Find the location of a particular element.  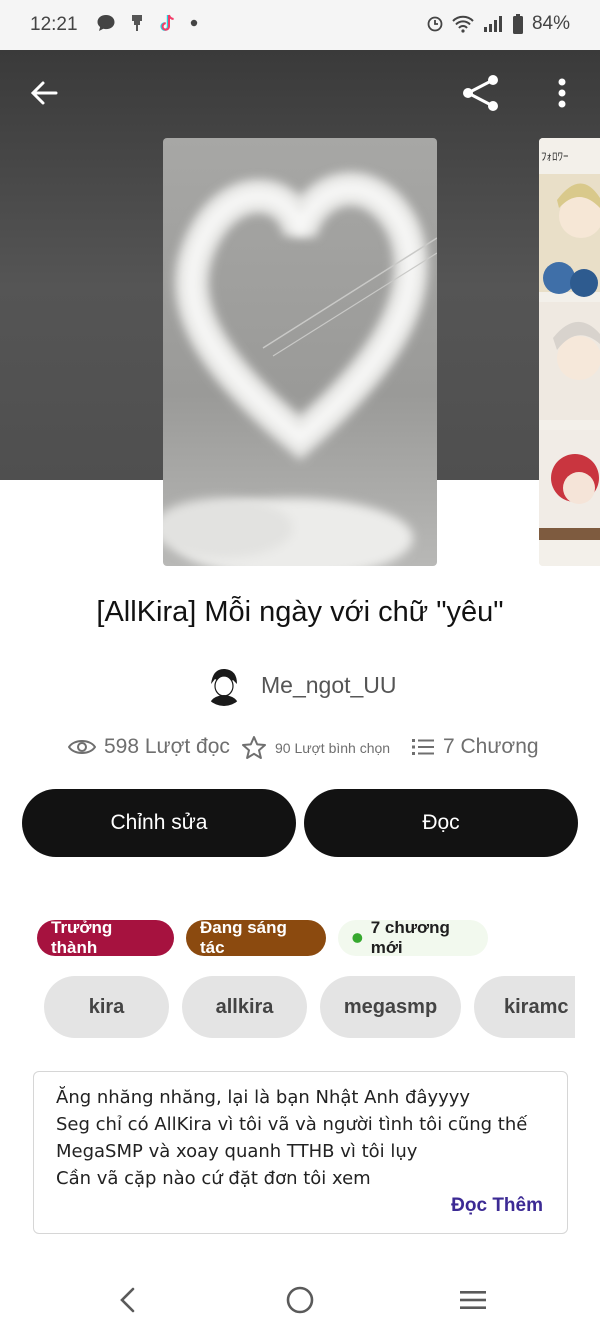

nav-home-button is located at coordinates (300, 1300).